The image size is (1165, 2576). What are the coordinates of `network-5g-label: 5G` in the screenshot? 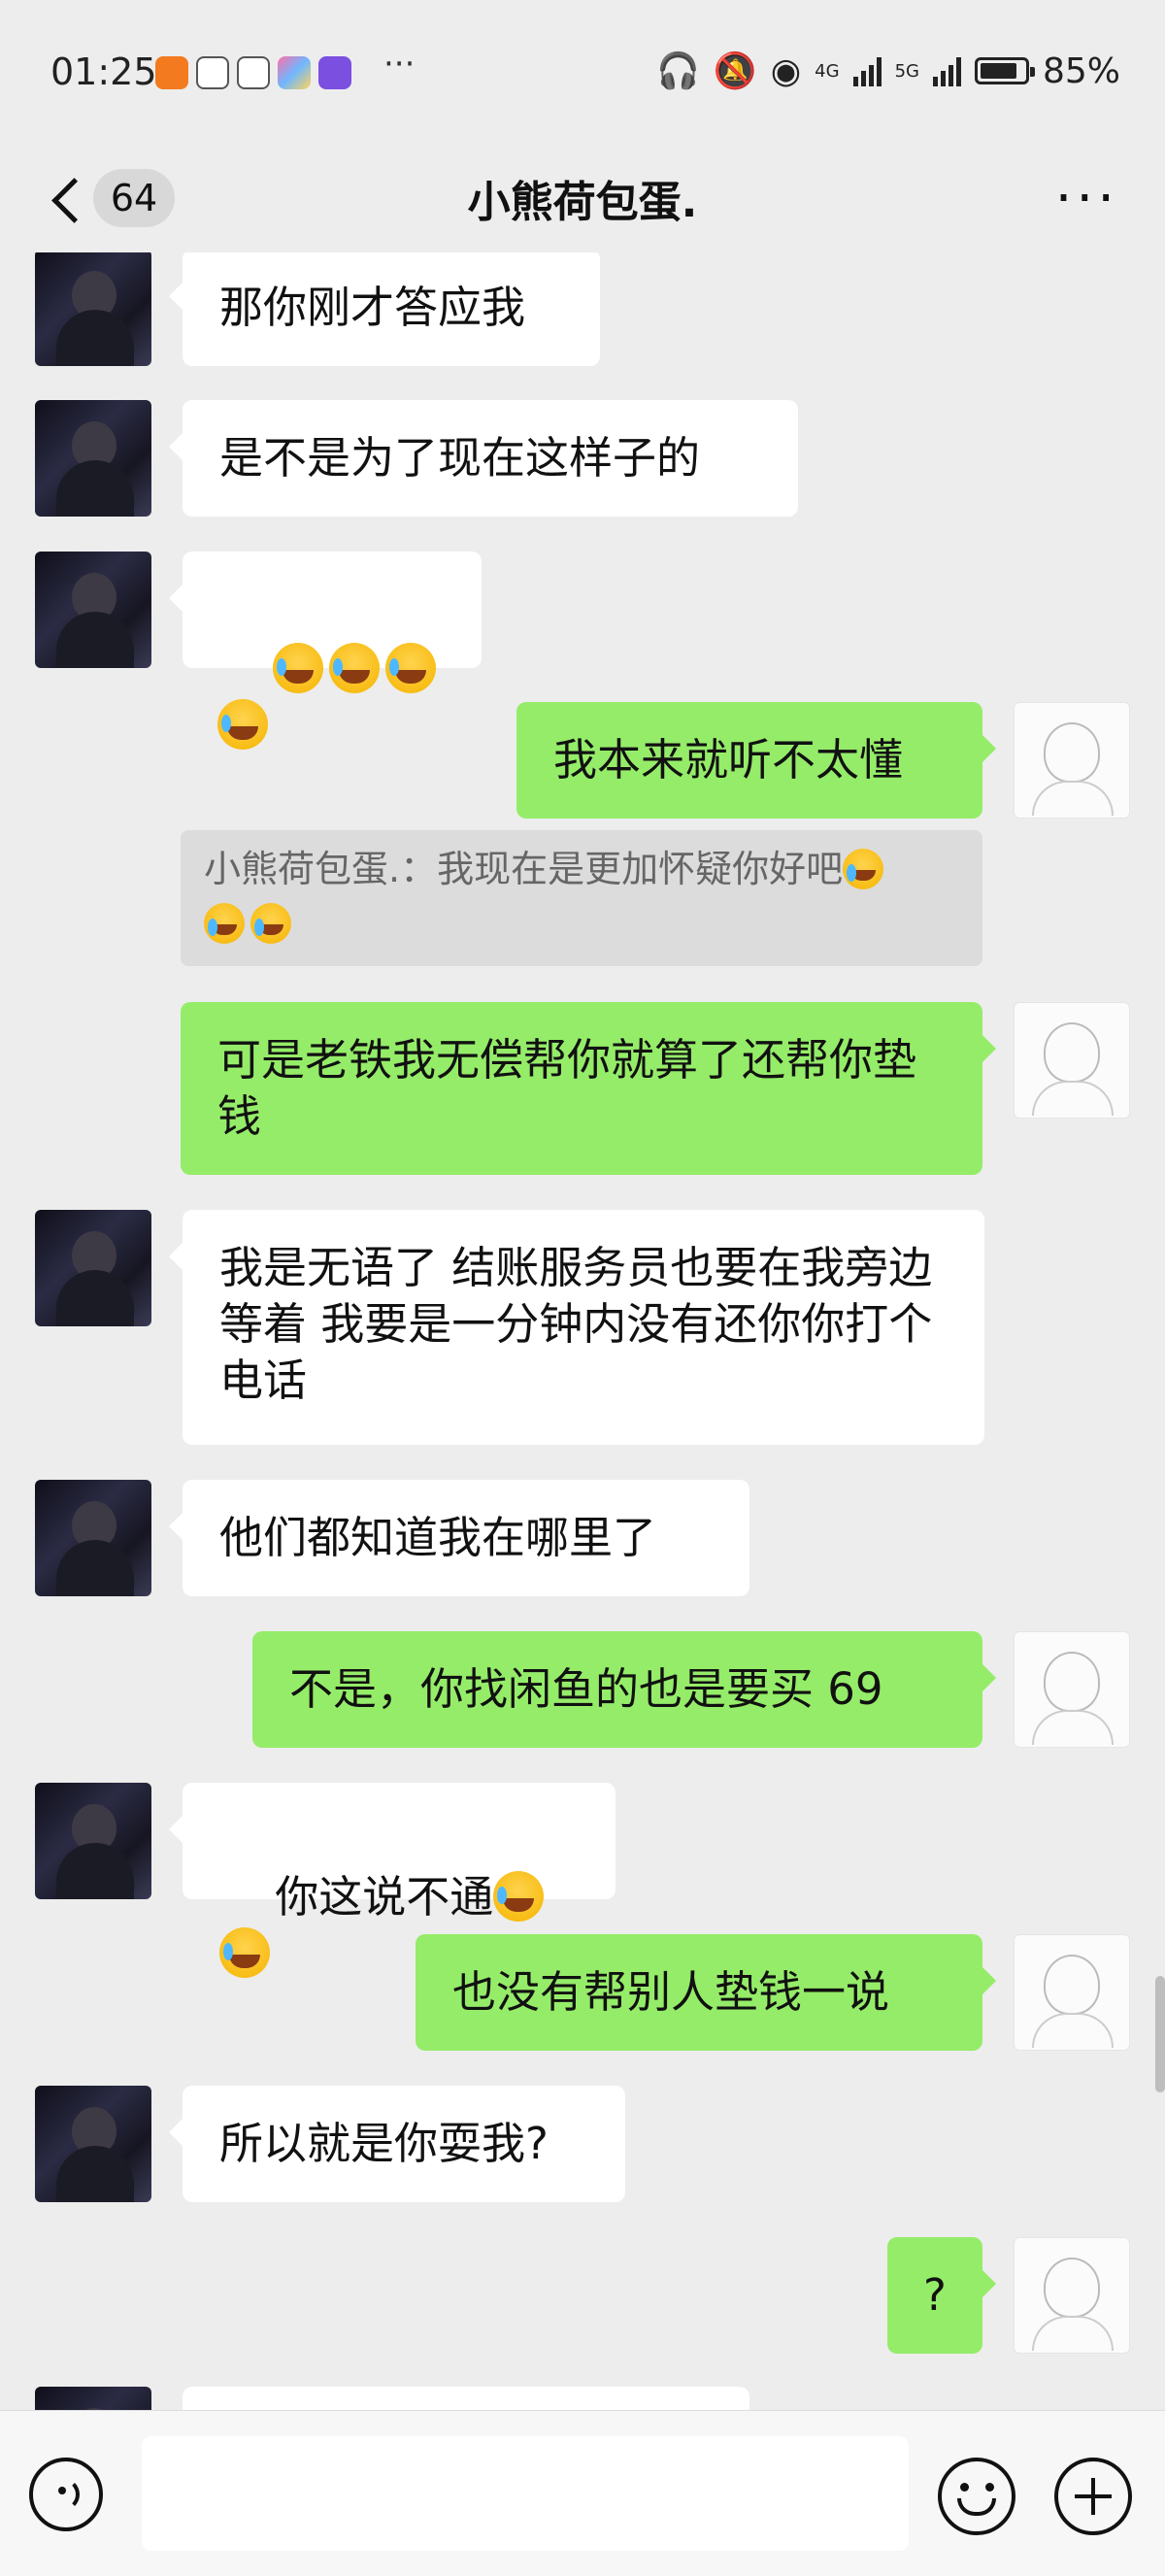 It's located at (906, 71).